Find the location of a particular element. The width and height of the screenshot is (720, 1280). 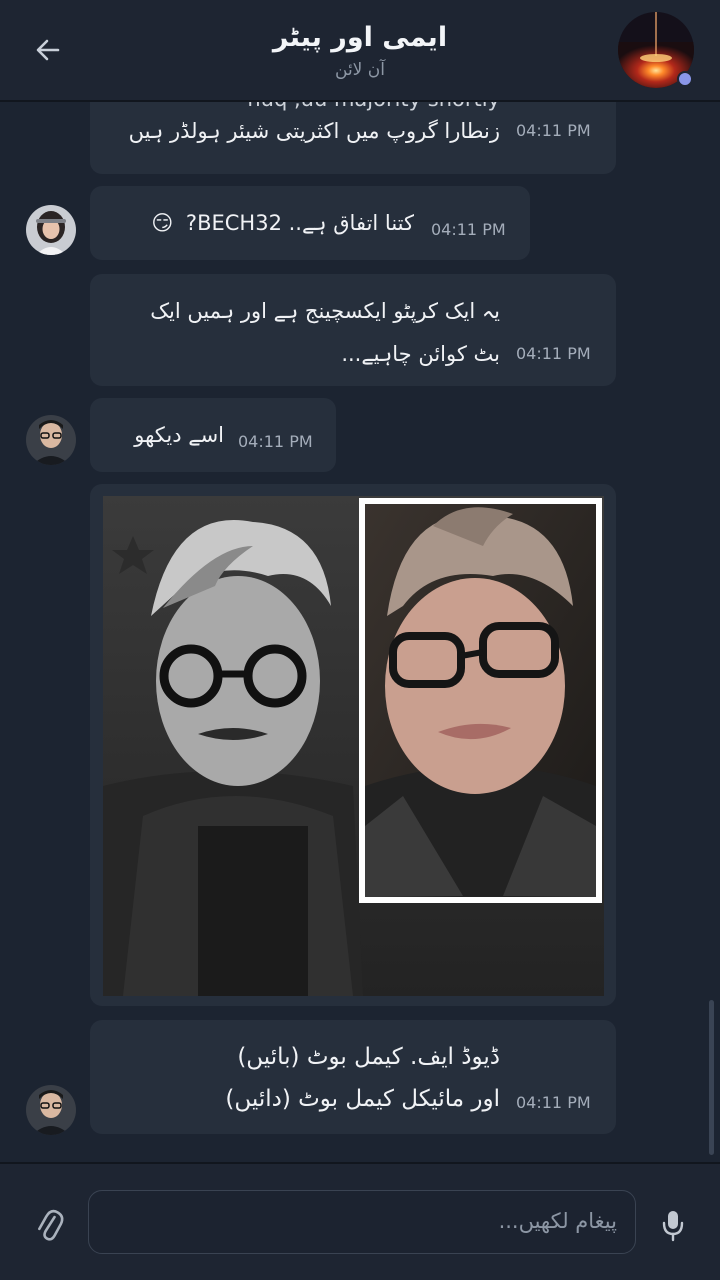

smirk-emoji: 😏 is located at coordinates (162, 223).